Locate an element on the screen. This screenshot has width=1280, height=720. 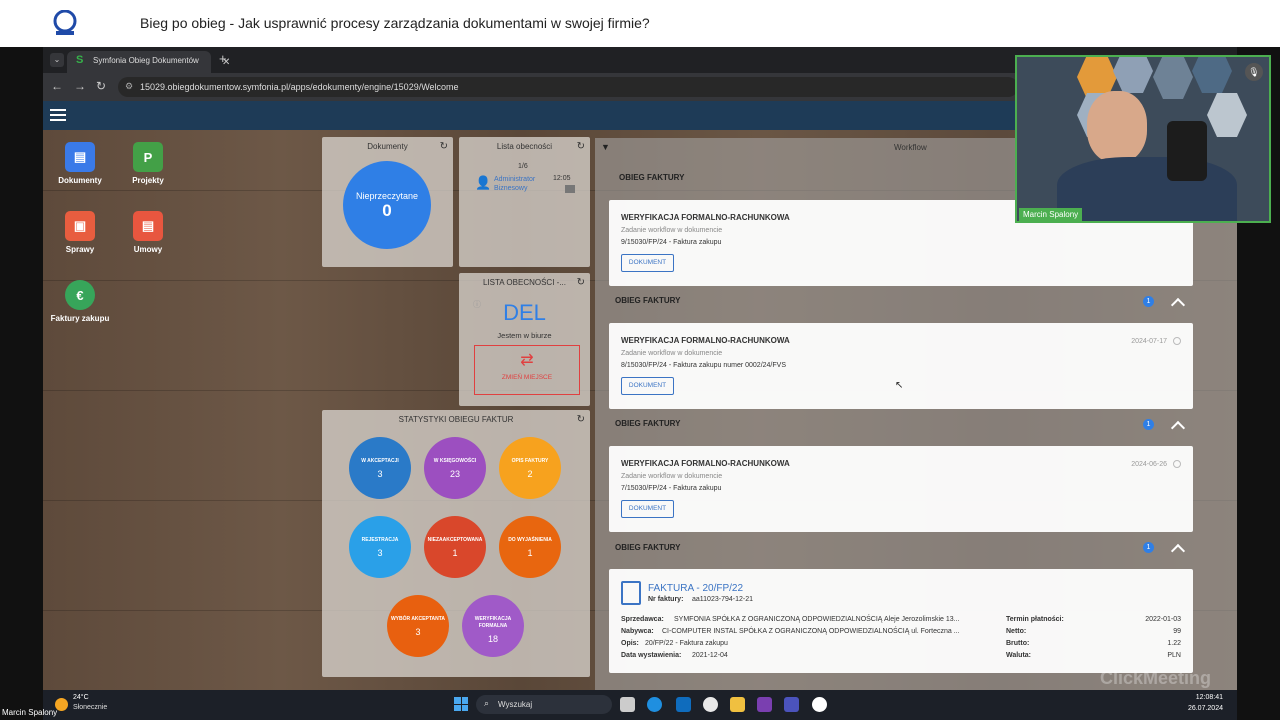
stat-value: 23 is located at coordinates (454, 474).